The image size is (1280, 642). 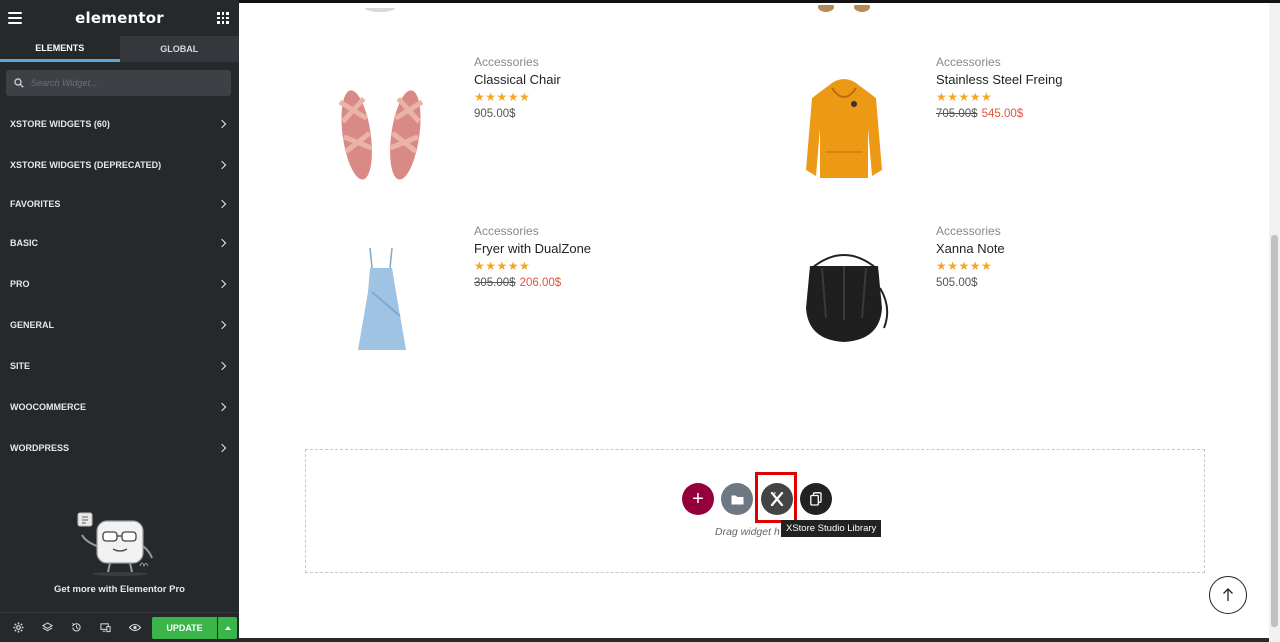 I want to click on category-xstore-widgets-deprecated: XSTORE WIDGETS (DEPRECATED), so click(x=119, y=164).